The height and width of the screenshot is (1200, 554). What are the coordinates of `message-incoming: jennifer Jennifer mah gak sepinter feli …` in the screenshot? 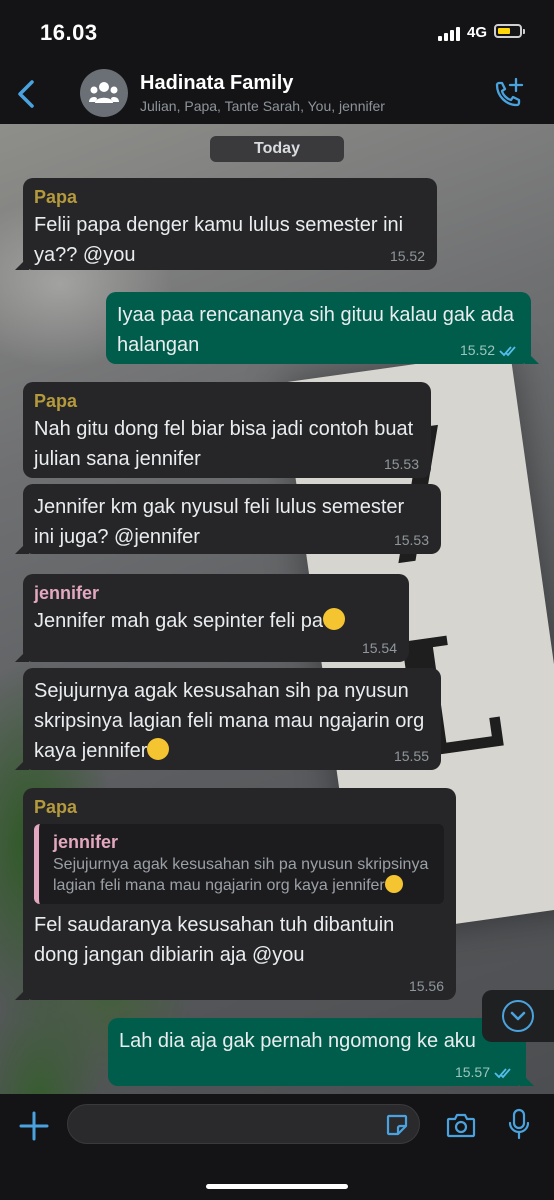 It's located at (212, 618).